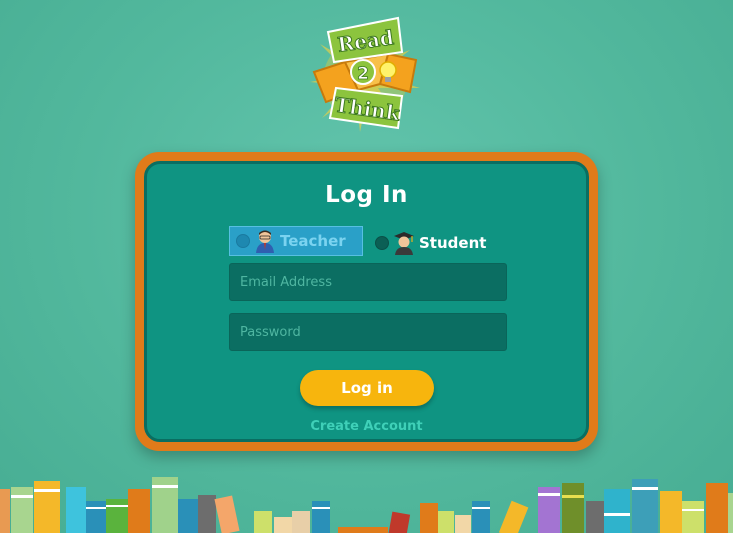 This screenshot has width=733, height=533. I want to click on bookshelf-decoration, so click(366, 505).